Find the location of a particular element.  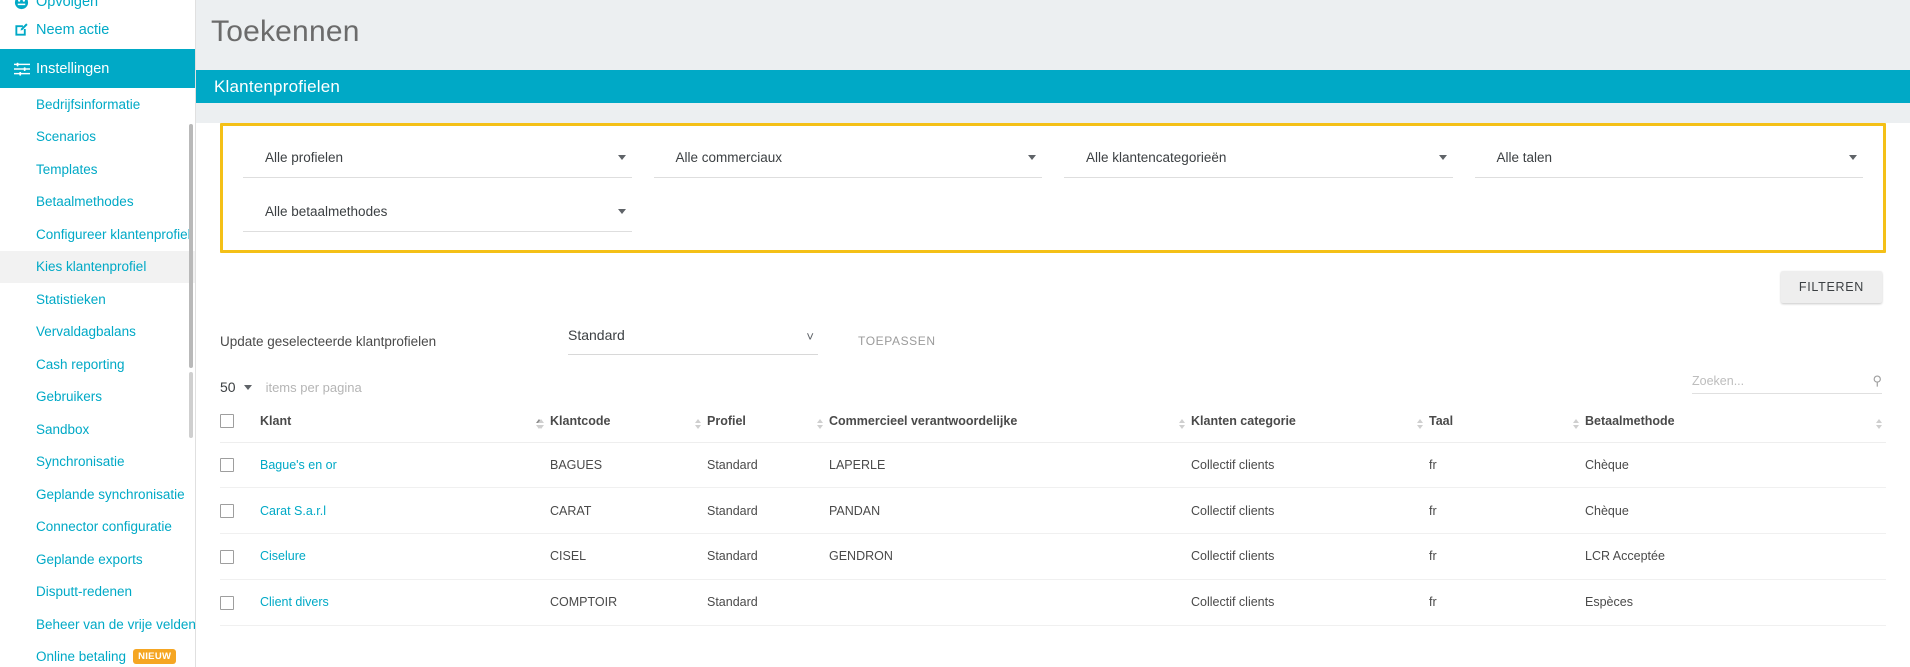

sidebar-item-online-betaling: Online betaling NIEUW is located at coordinates (97, 654).